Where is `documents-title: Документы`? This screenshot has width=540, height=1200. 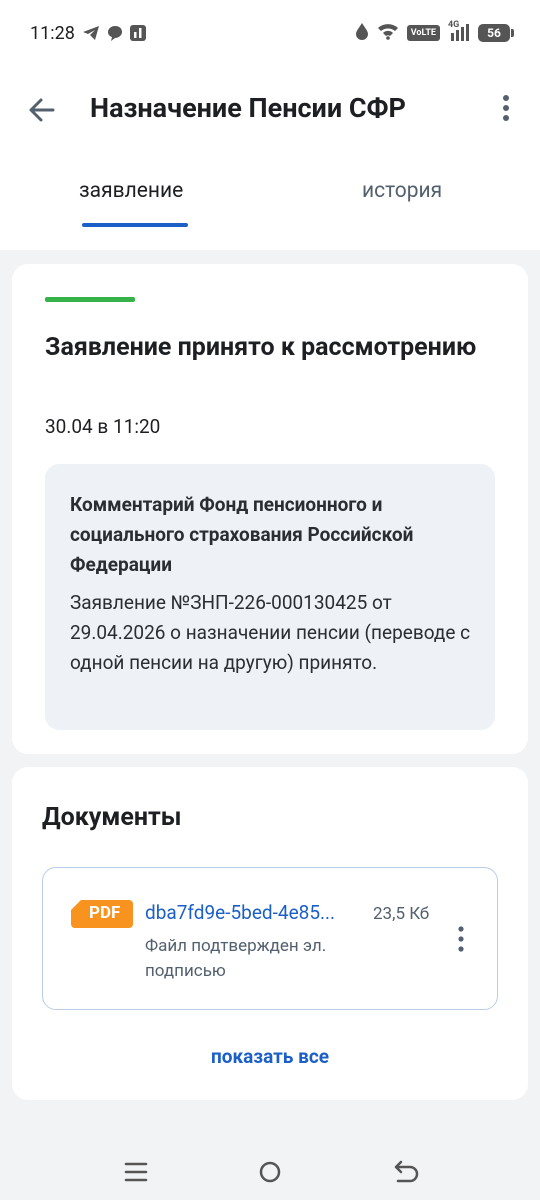
documents-title: Документы is located at coordinates (112, 817).